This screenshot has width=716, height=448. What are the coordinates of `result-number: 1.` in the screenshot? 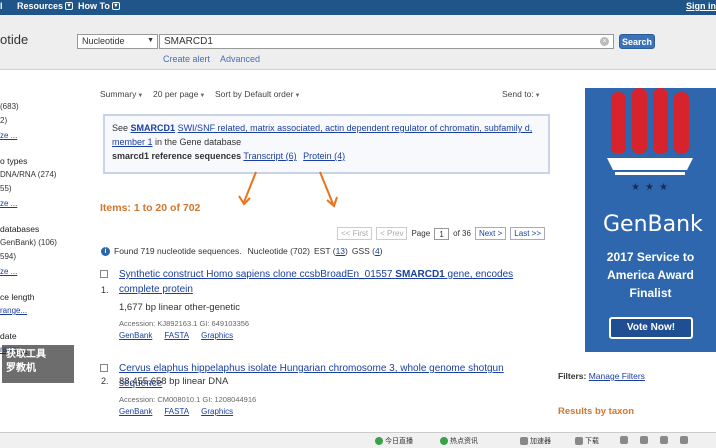 It's located at (105, 290).